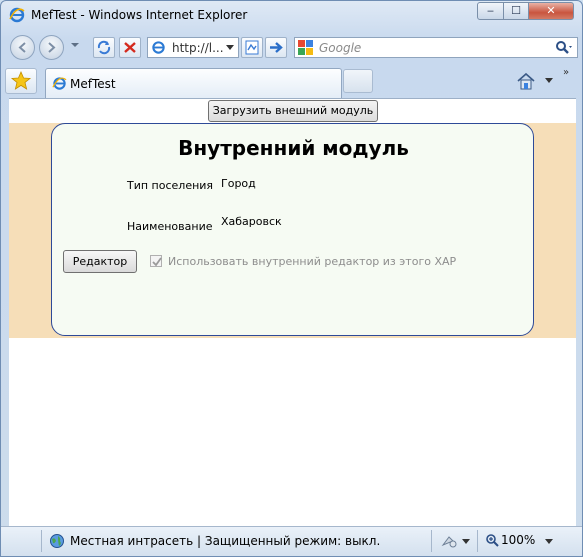  I want to click on stop-icon, so click(130, 47).